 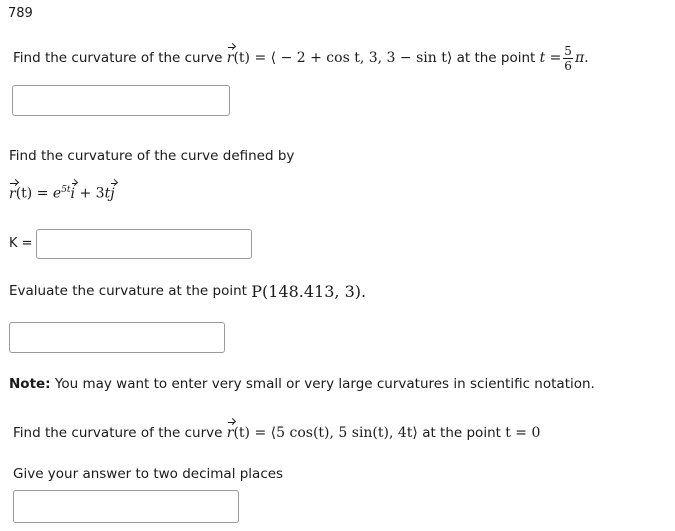 What do you see at coordinates (20, 13) in the screenshot?
I see `problem-number: 789` at bounding box center [20, 13].